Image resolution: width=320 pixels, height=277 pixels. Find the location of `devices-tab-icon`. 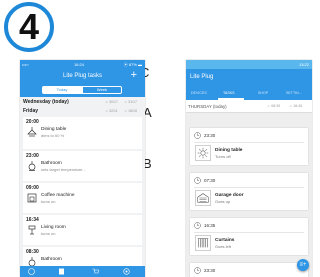

devices-tab-icon is located at coordinates (31, 271).